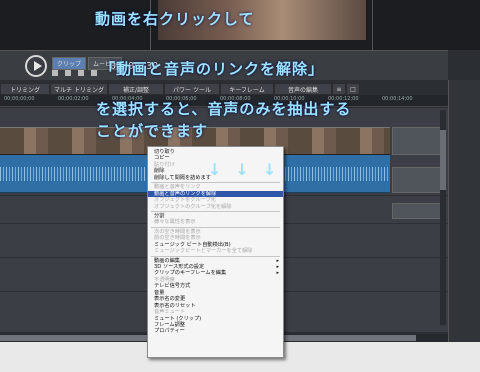  Describe the element at coordinates (152, 131) in the screenshot. I see `annotation-line: ことができます` at that location.